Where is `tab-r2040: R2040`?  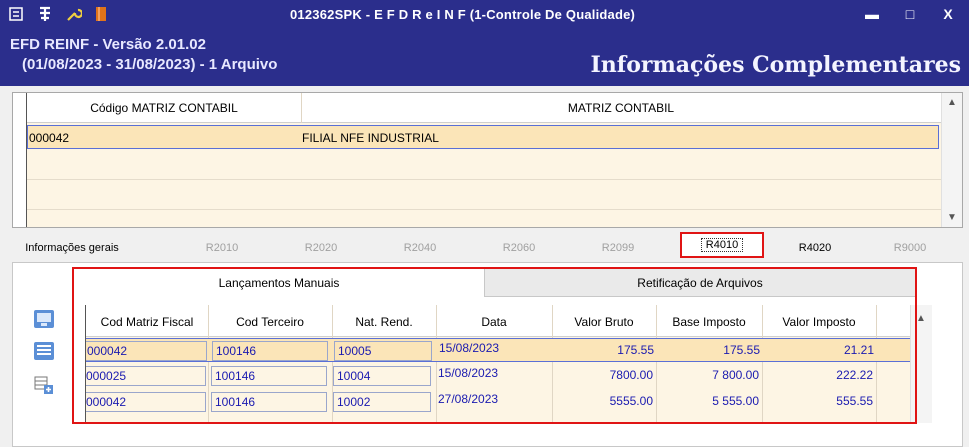 tab-r2040: R2040 is located at coordinates (420, 248).